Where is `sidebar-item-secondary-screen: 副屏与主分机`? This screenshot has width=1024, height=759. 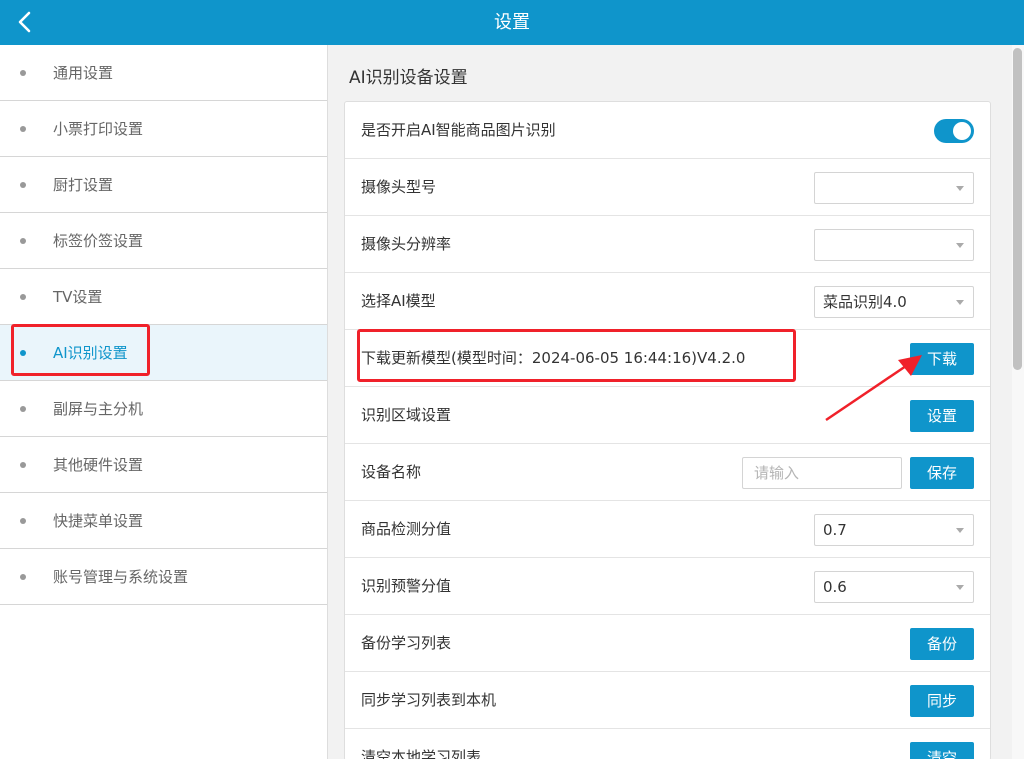 sidebar-item-secondary-screen: 副屏与主分机 is located at coordinates (163, 409).